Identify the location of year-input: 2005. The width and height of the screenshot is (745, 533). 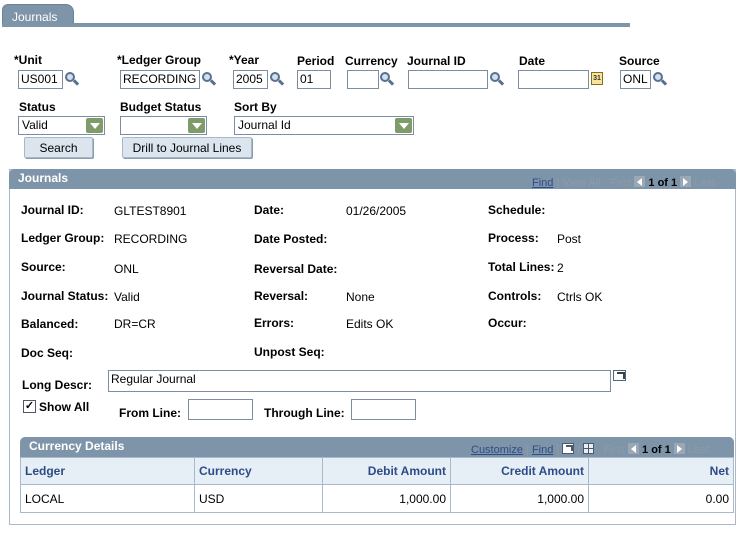
(250, 79).